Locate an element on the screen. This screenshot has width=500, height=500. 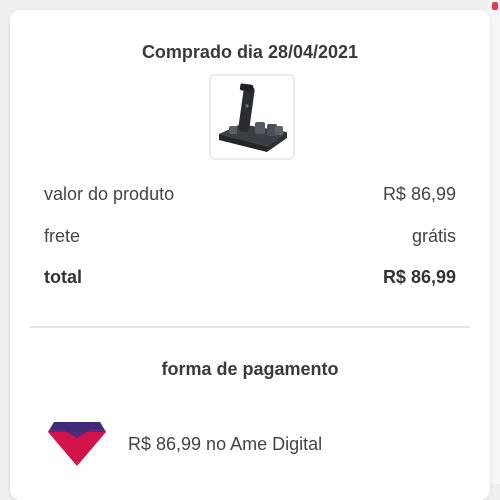
payment-method-text: R$ 86,99 no Ame Digital is located at coordinates (225, 443).